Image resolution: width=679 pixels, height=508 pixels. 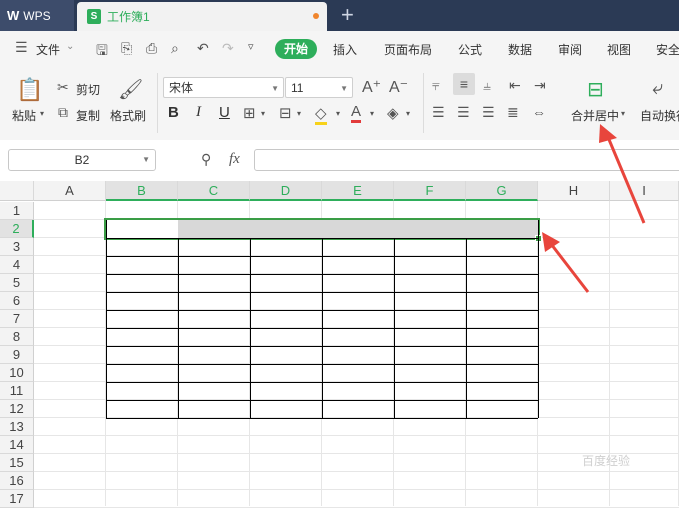 I want to click on format-painter-button: 格式刷, so click(x=128, y=115).